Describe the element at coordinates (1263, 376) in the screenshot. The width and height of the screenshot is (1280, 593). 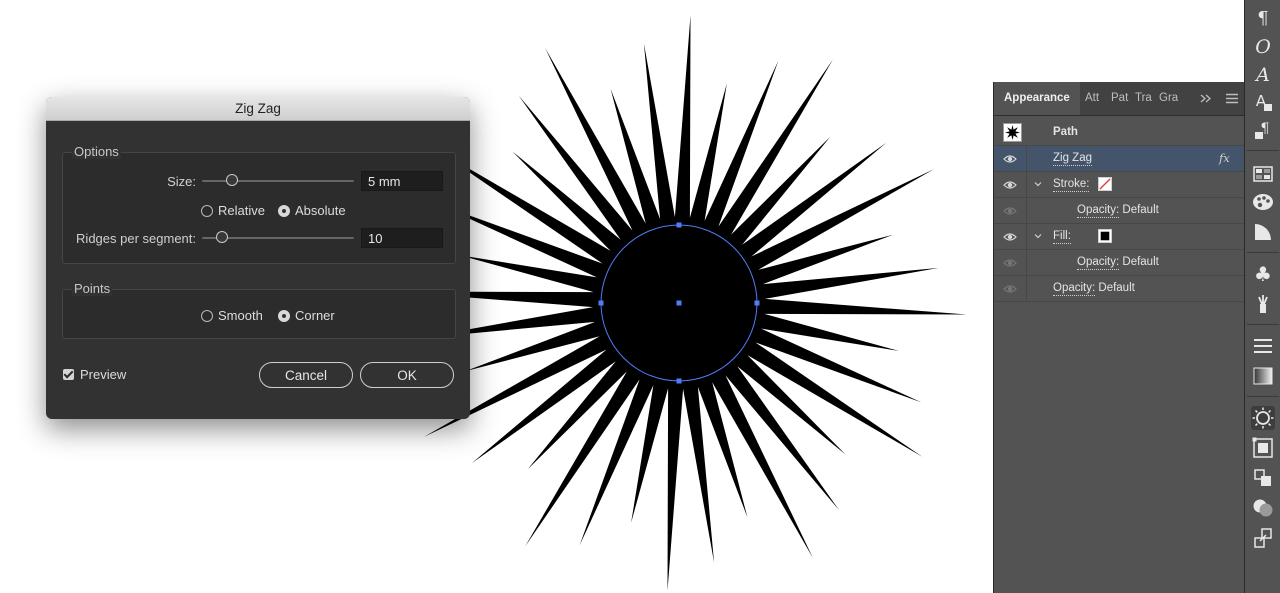
I see `gradient-icon` at that location.